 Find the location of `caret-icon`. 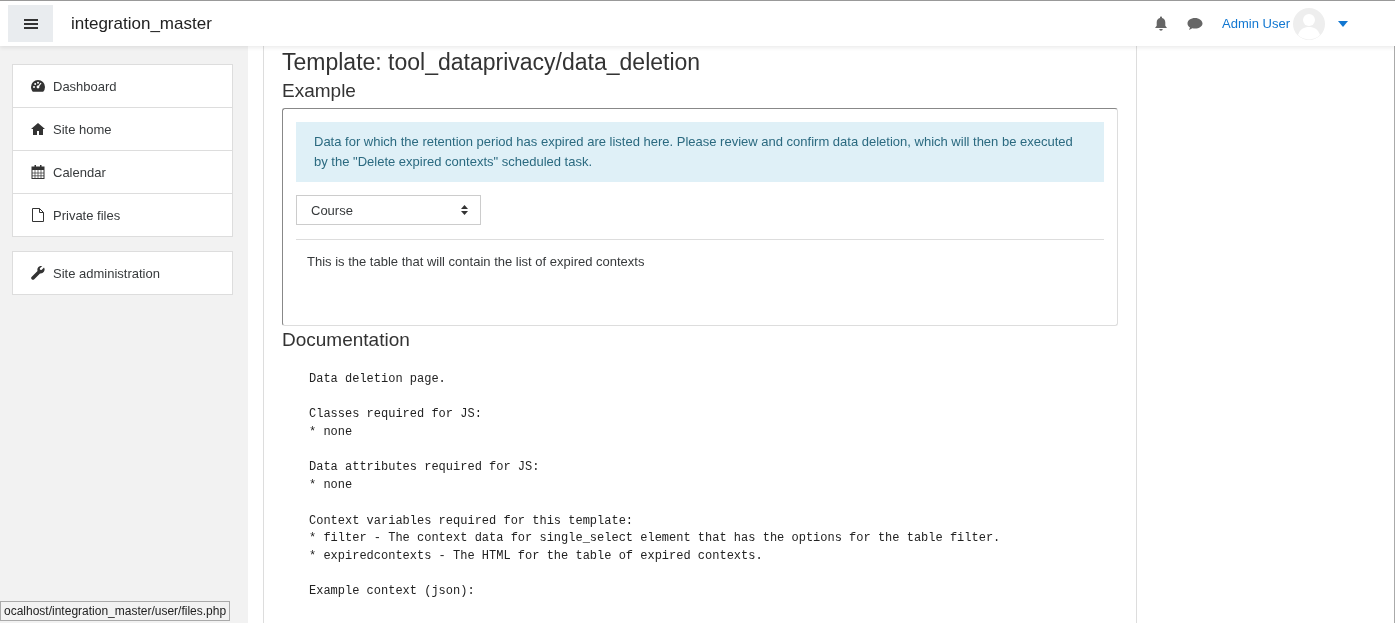

caret-icon is located at coordinates (1343, 23).